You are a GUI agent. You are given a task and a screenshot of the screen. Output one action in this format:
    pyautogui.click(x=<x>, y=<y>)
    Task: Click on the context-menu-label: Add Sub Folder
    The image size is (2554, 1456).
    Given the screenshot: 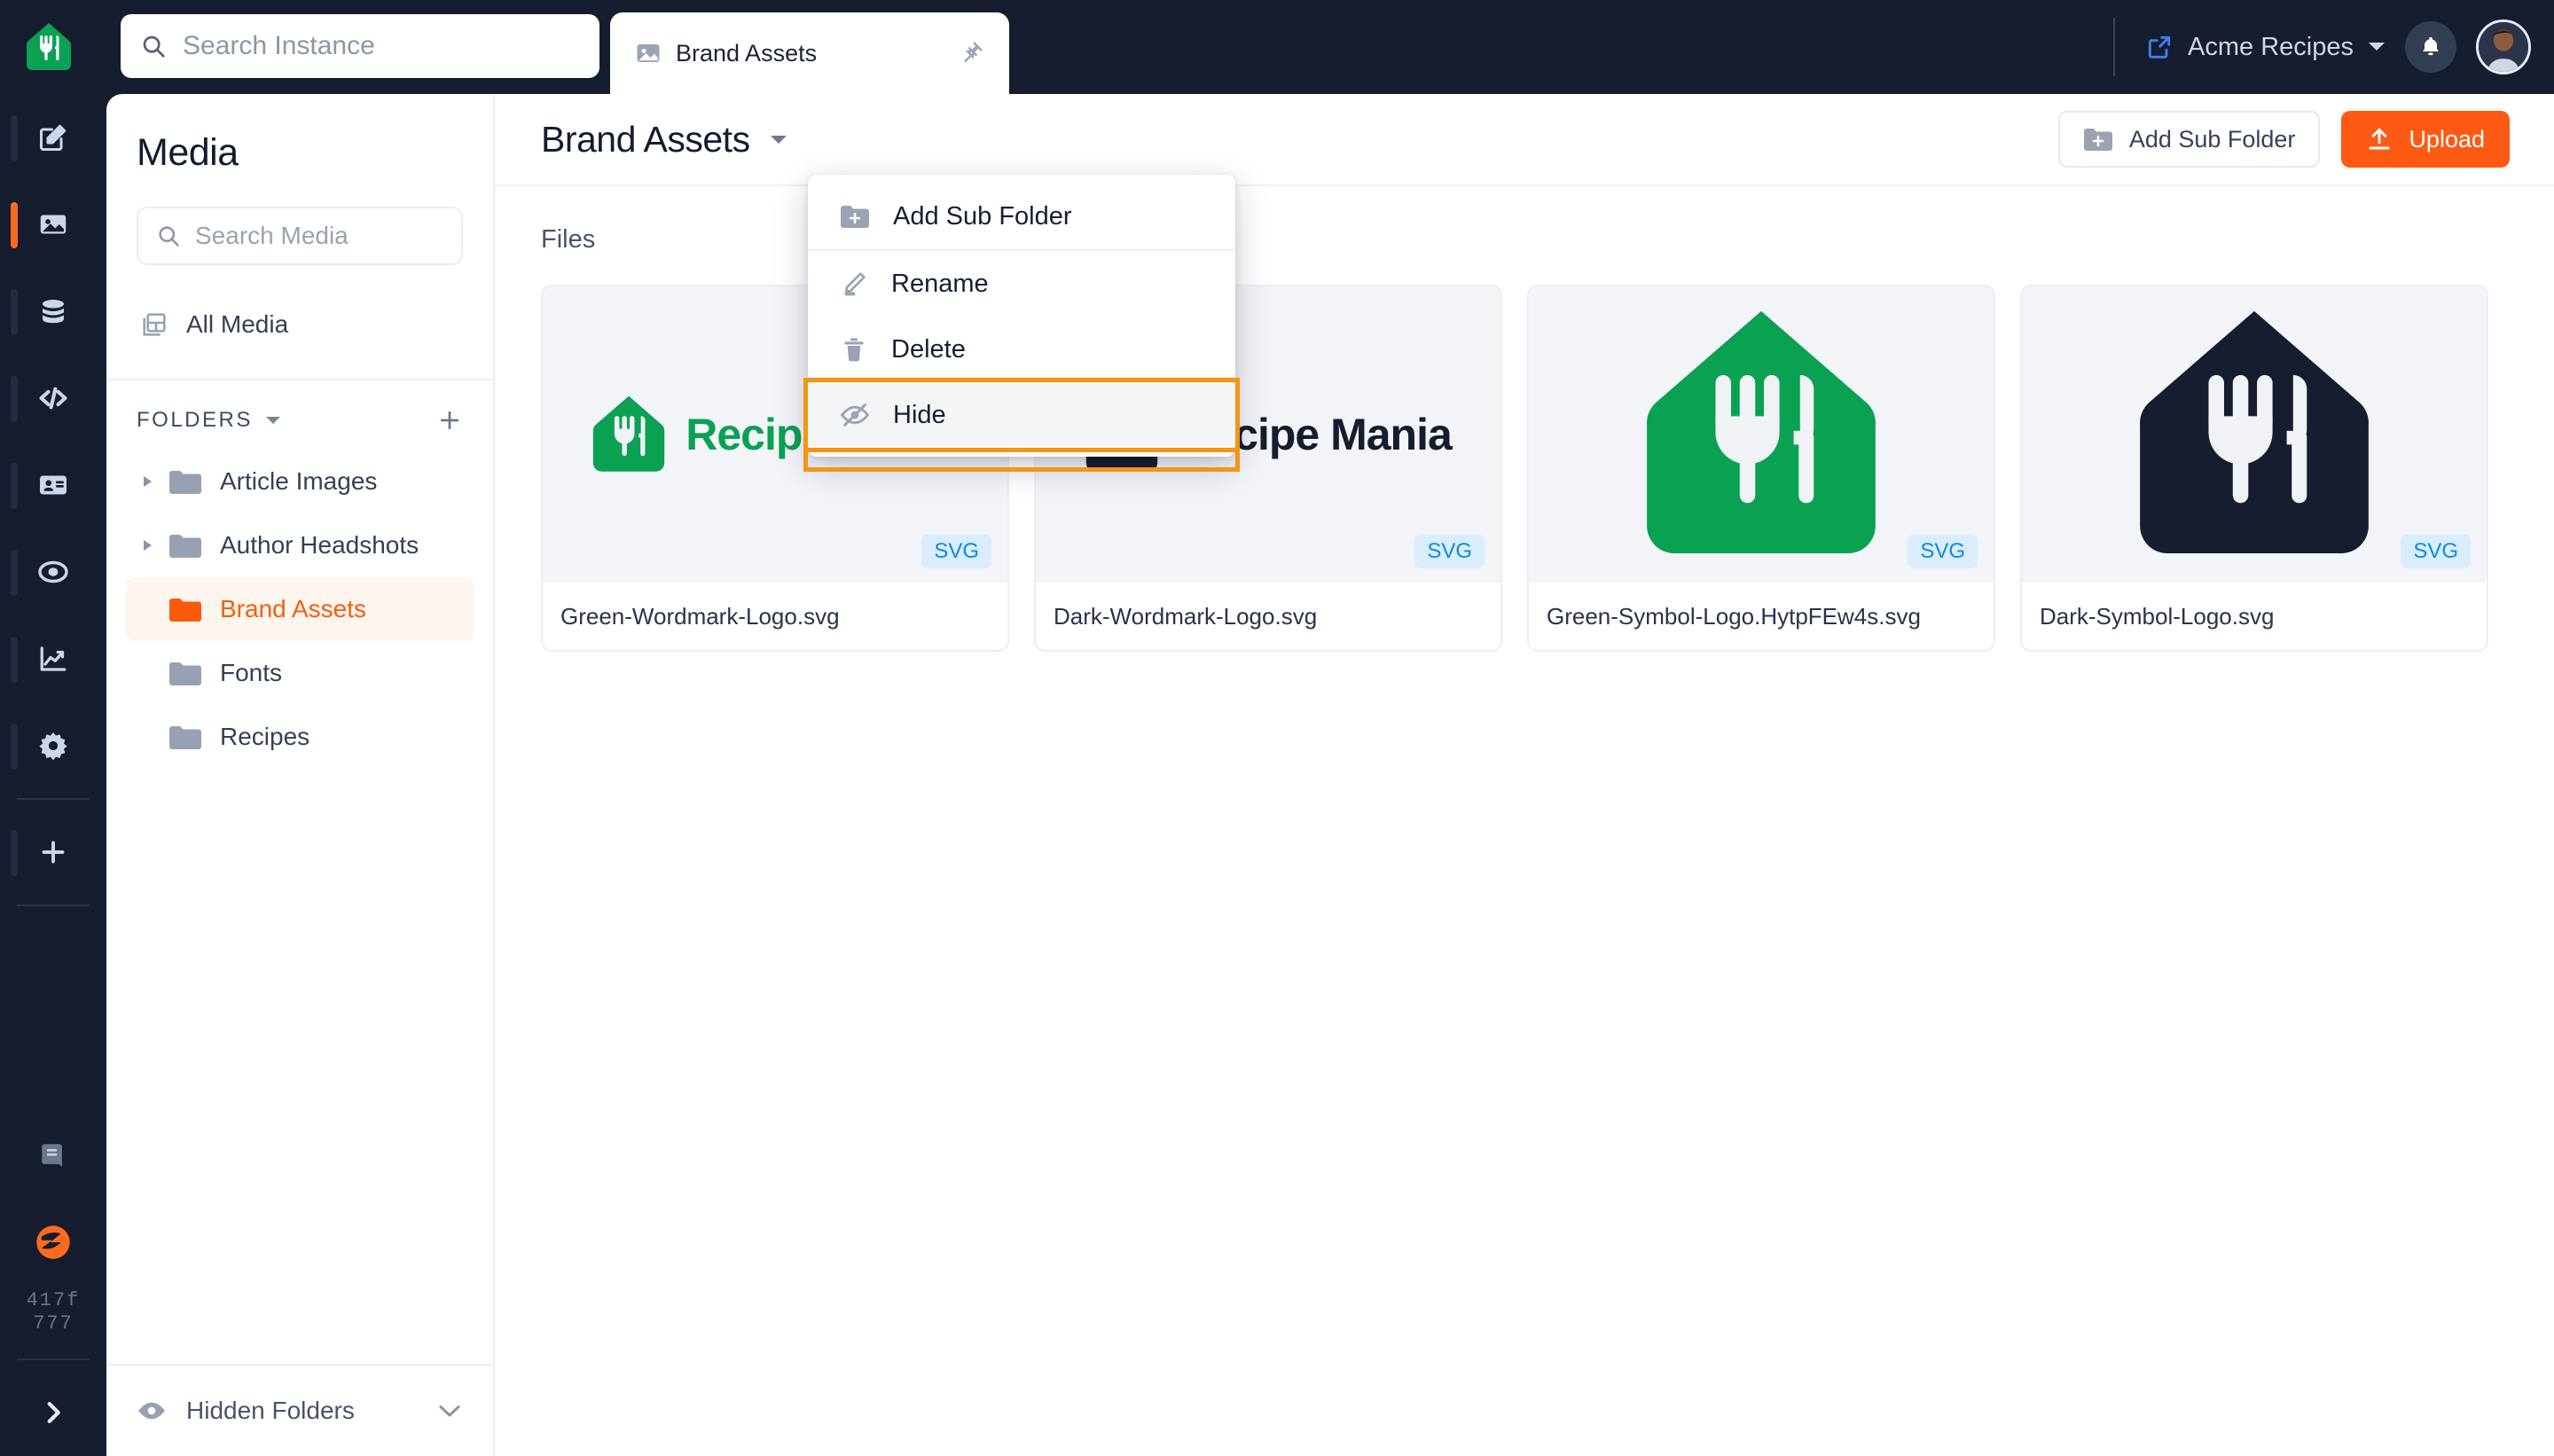 What is the action you would take?
    pyautogui.click(x=982, y=216)
    